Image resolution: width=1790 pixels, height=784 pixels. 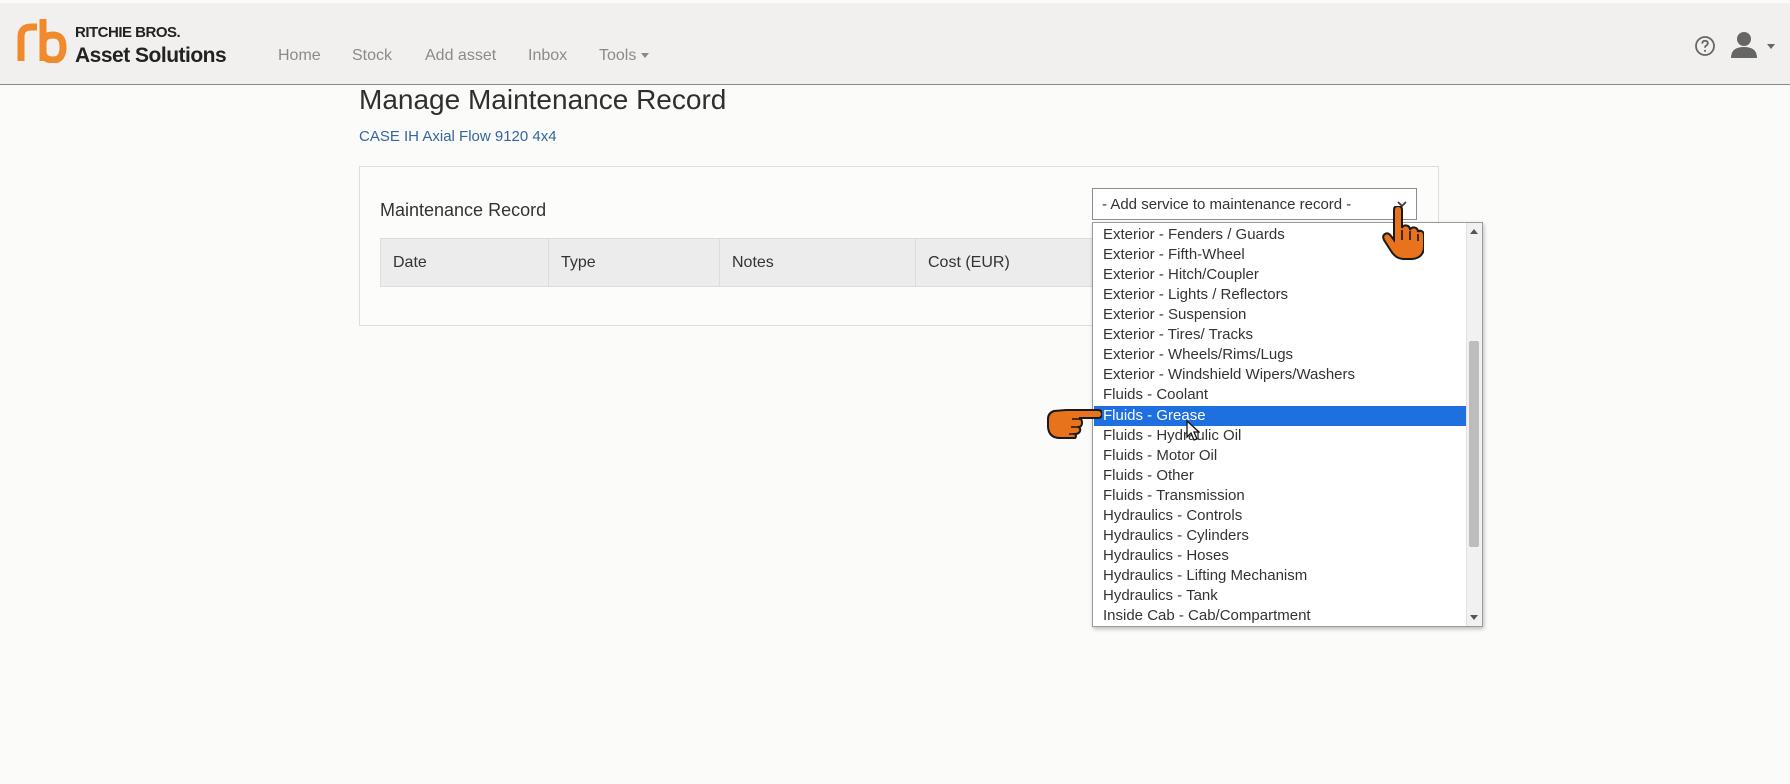 I want to click on nav-stock: Stock, so click(x=372, y=56).